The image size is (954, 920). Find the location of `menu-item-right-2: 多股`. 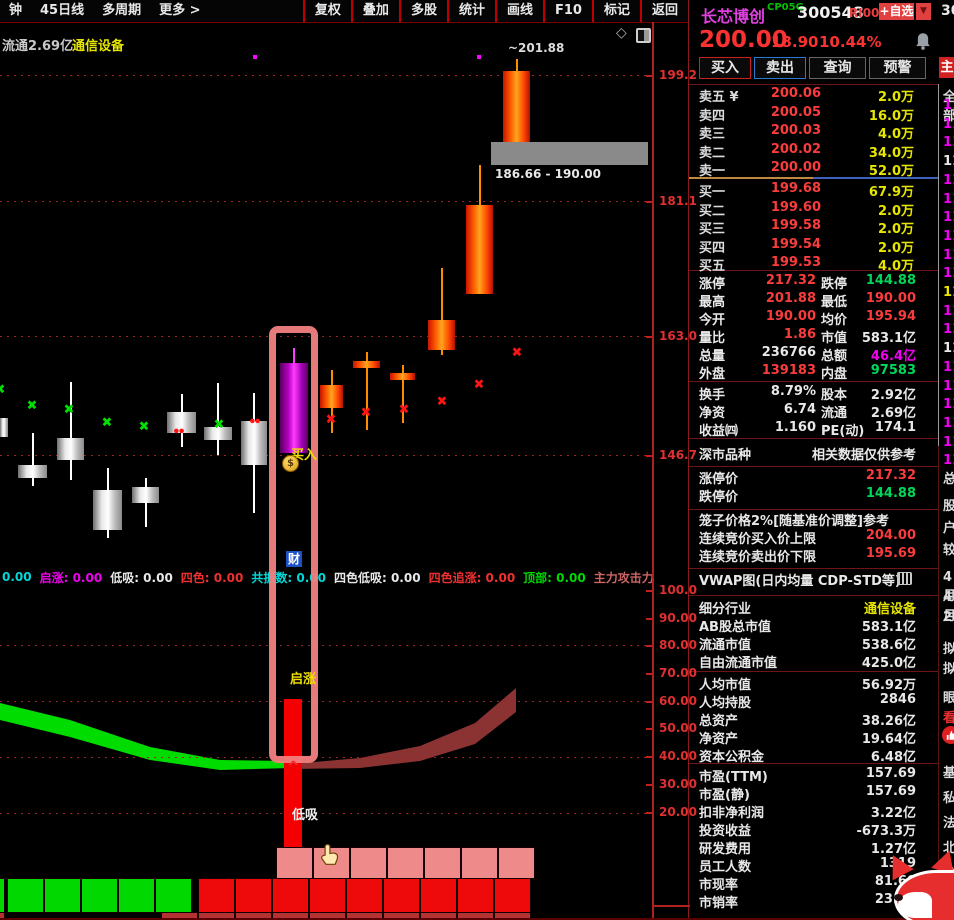

menu-item-right-2: 多股 is located at coordinates (422, 11).